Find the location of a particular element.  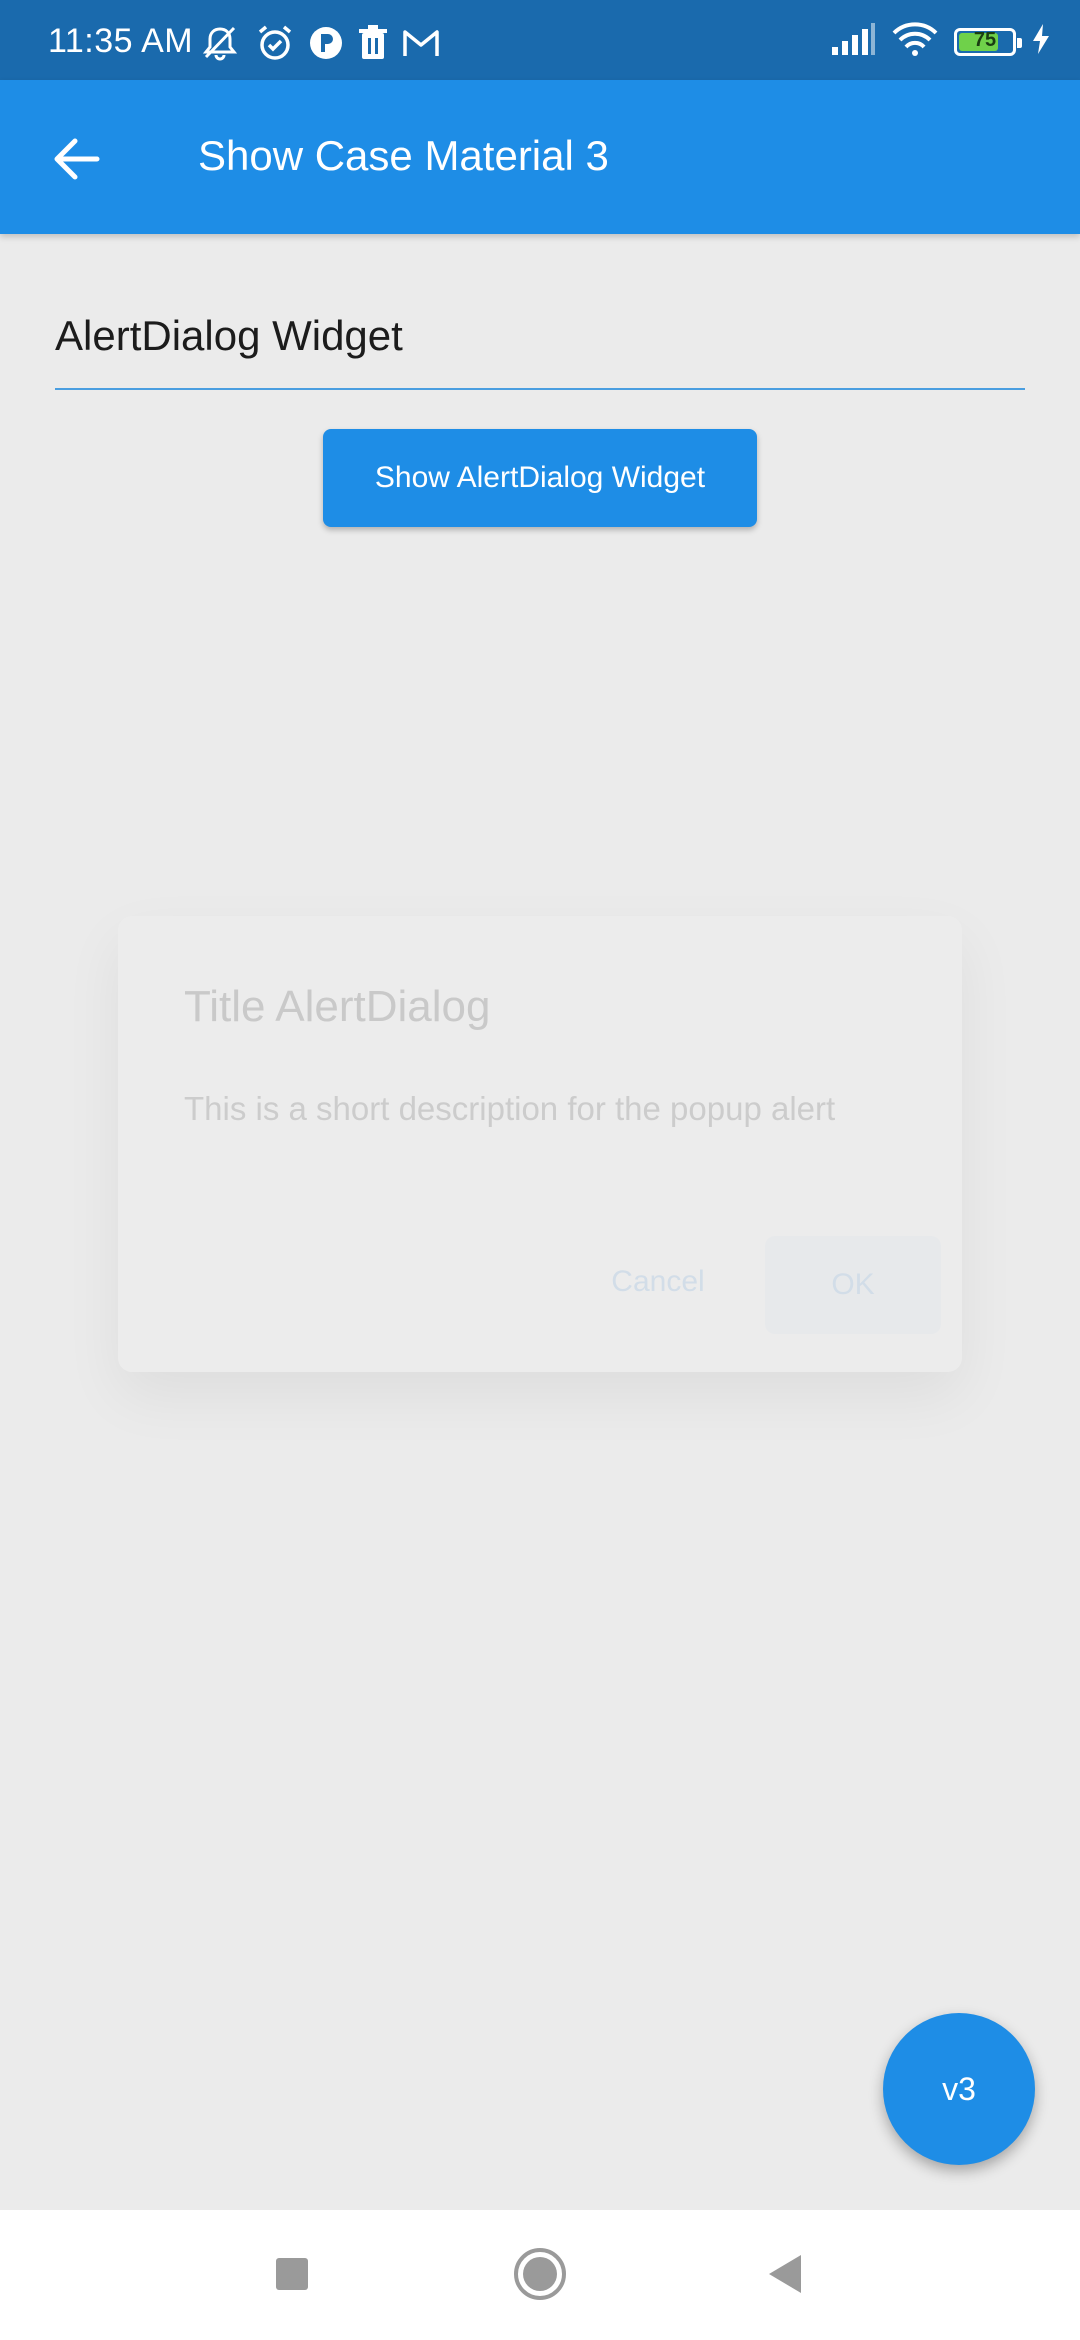

status-notification-icons is located at coordinates (319, 43).